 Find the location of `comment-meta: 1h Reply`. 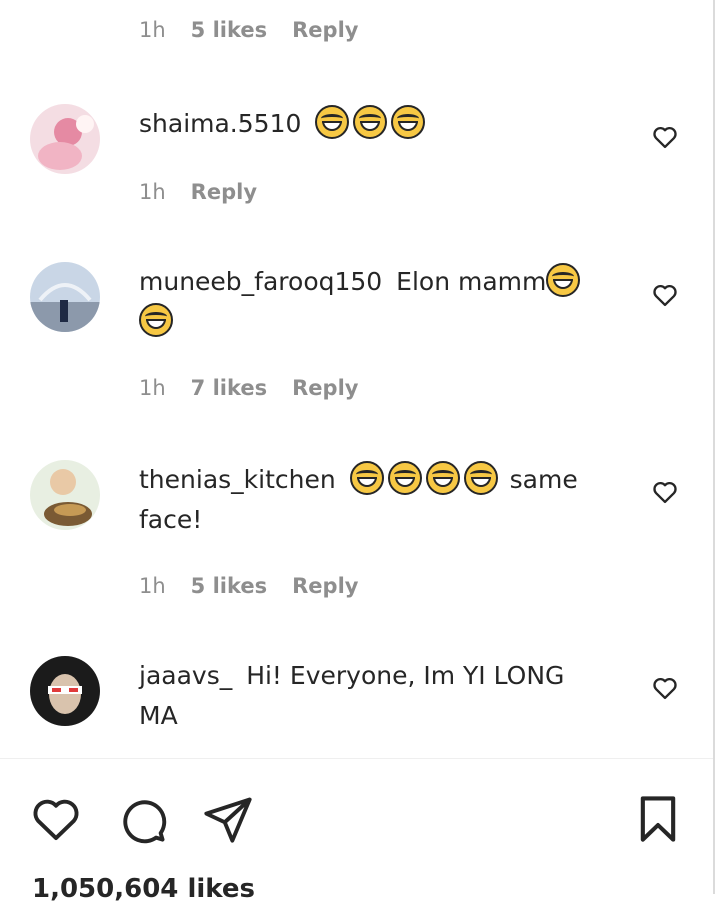

comment-meta: 1h Reply is located at coordinates (198, 192).